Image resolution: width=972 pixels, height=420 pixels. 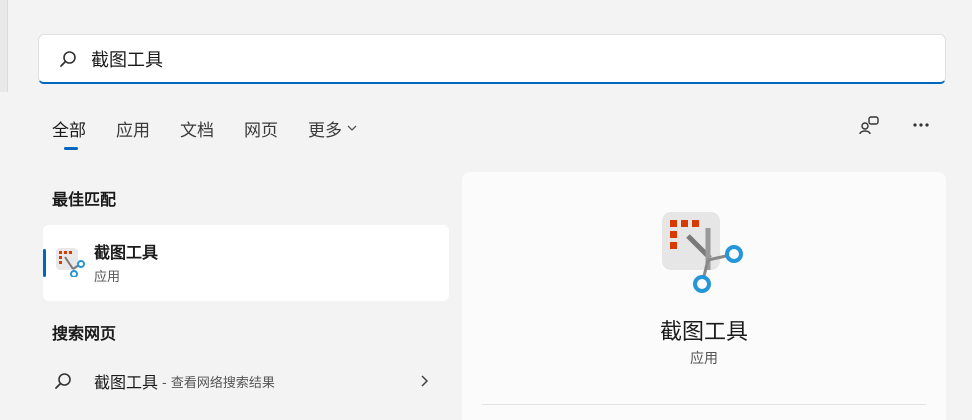 I want to click on tab-documents: 文档, so click(x=197, y=128).